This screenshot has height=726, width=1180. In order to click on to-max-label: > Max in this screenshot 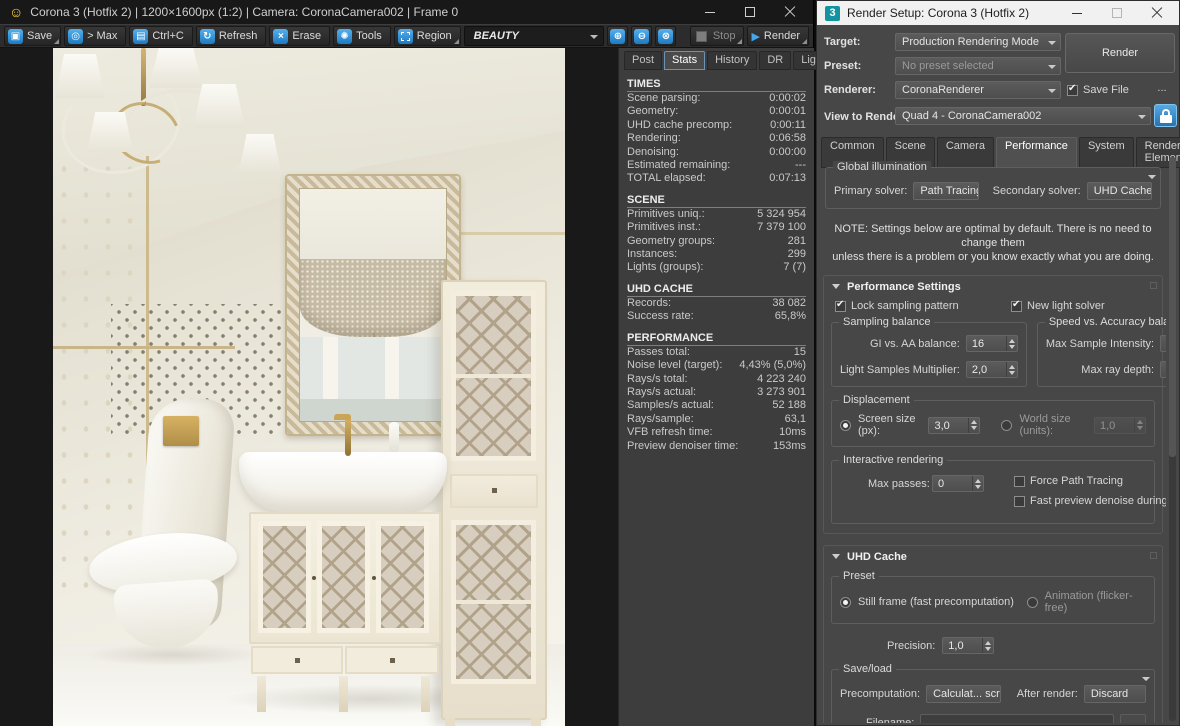, I will do `click(102, 36)`.